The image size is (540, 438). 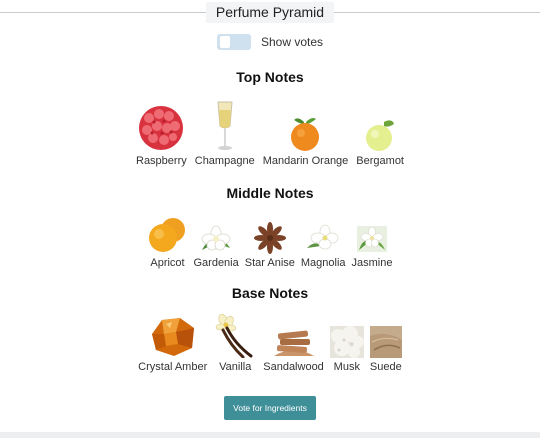 I want to click on note-magnolia: Magnolia, so click(x=323, y=235).